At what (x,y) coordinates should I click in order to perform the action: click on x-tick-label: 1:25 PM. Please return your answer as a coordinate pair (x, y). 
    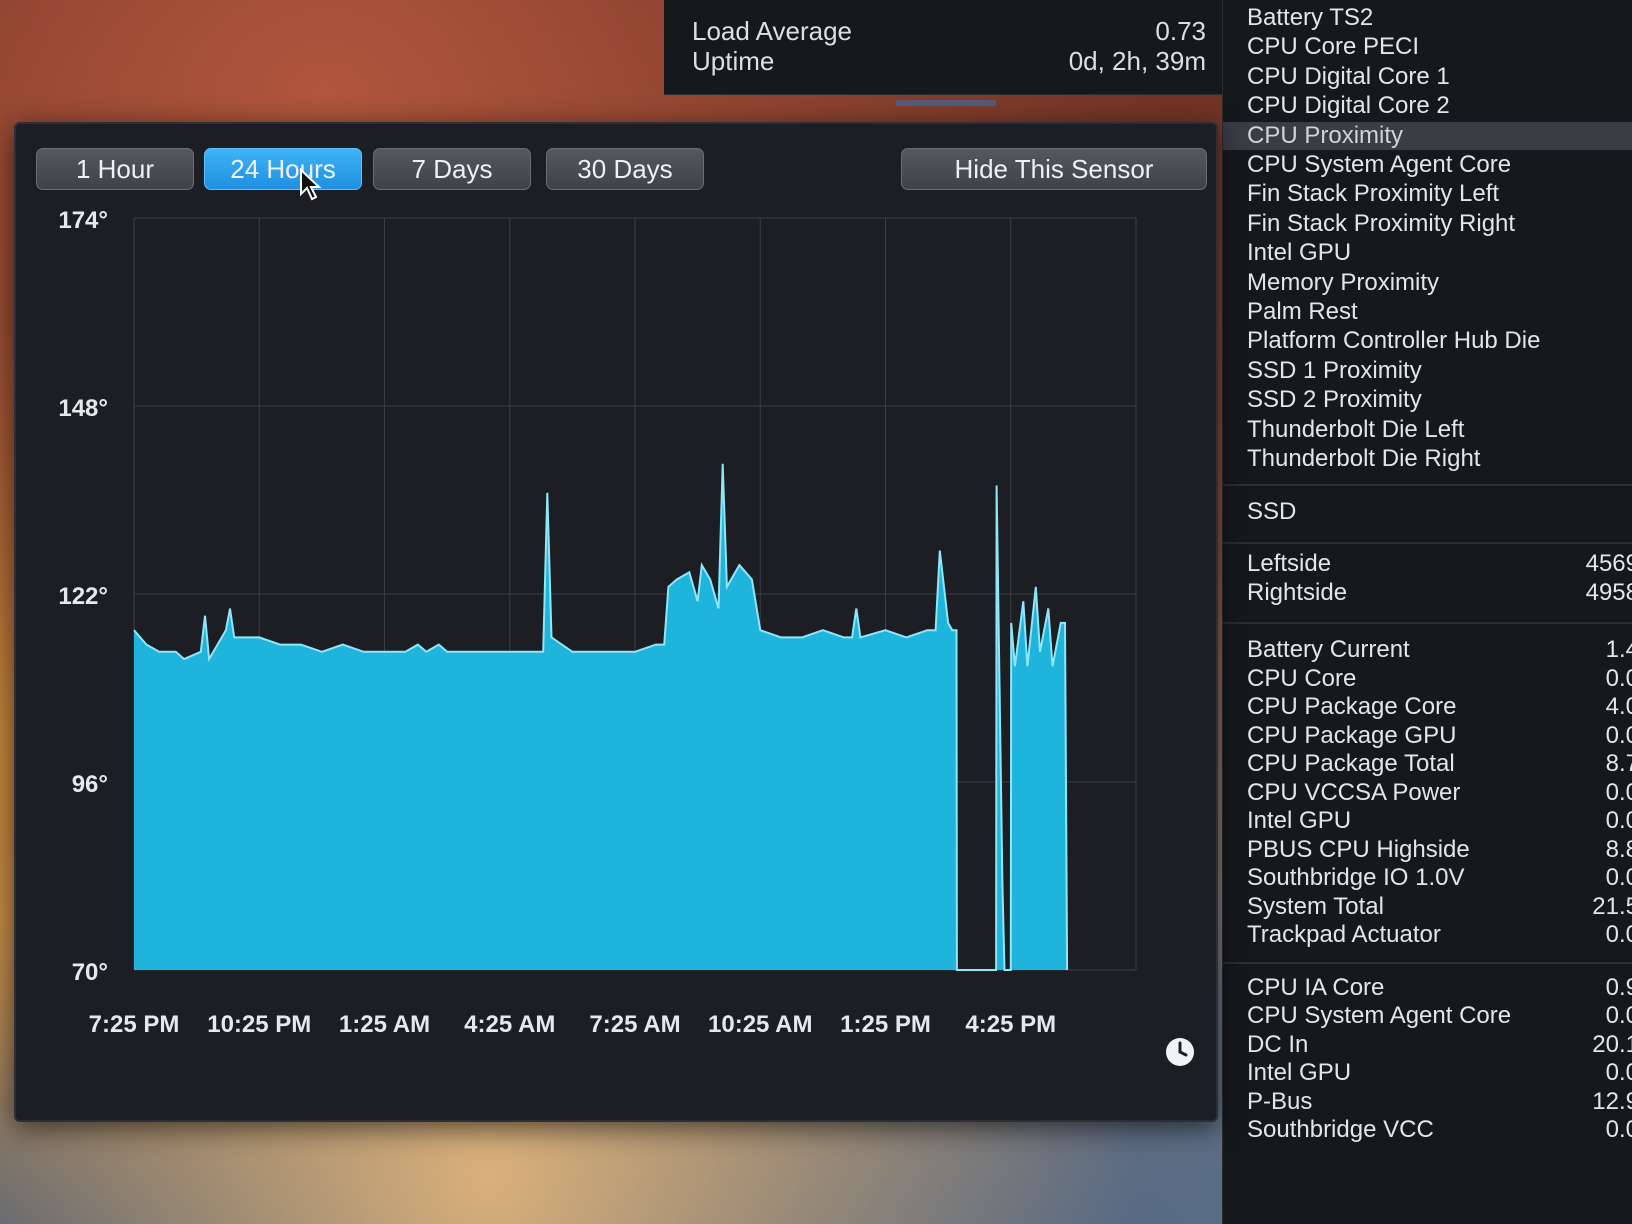
    Looking at the image, I should click on (885, 1024).